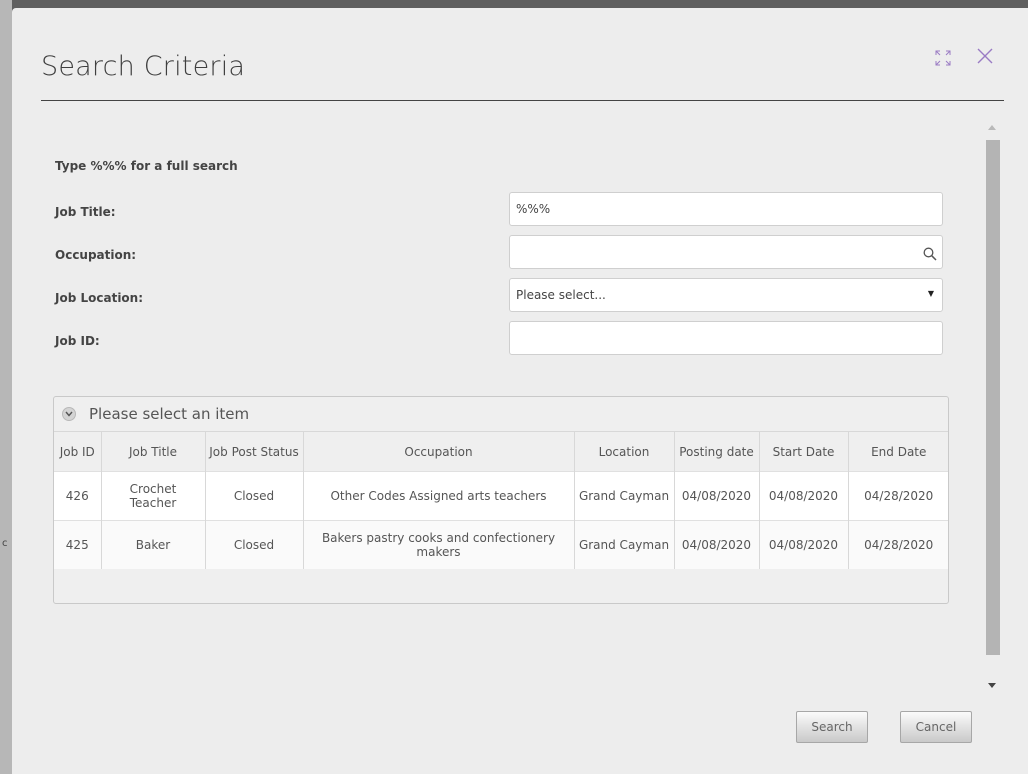 This screenshot has height=774, width=1028. I want to click on job-location-select: Please select... ▼, so click(726, 295).